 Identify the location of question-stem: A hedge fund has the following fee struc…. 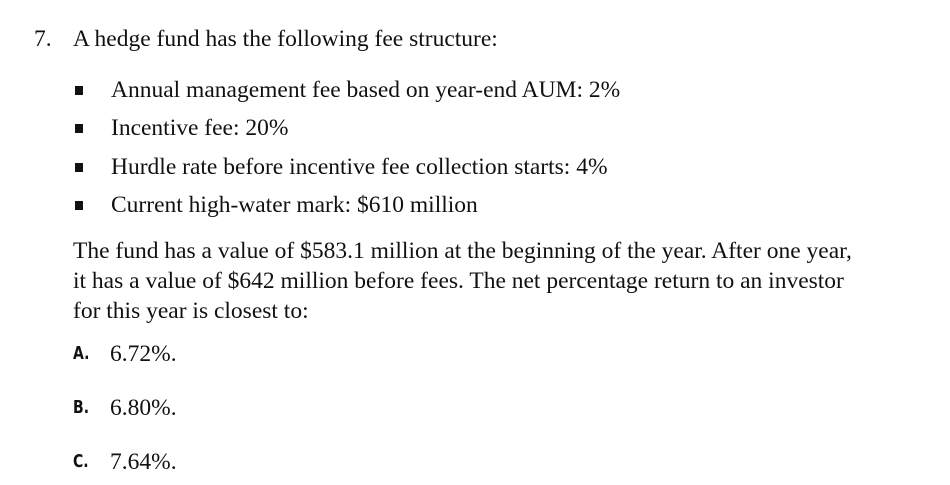
(285, 39).